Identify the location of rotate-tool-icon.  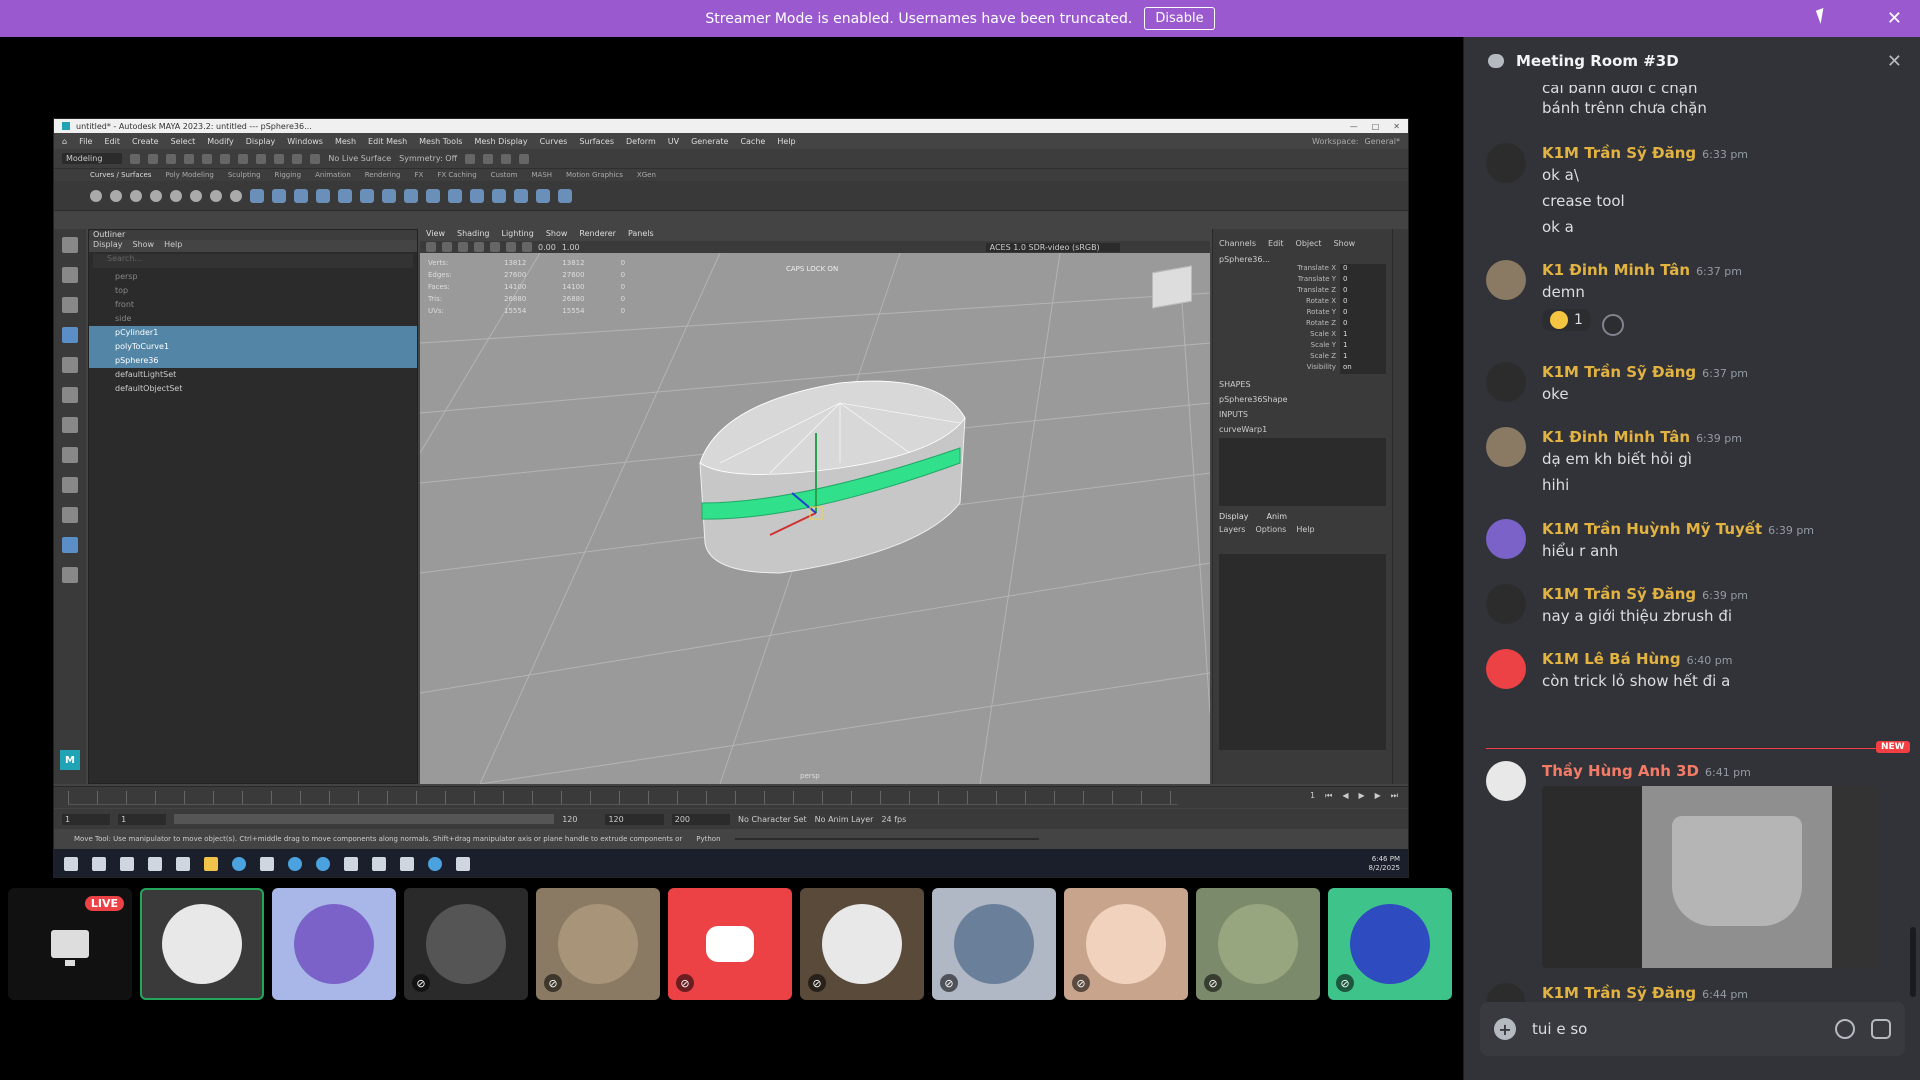
(70, 365).